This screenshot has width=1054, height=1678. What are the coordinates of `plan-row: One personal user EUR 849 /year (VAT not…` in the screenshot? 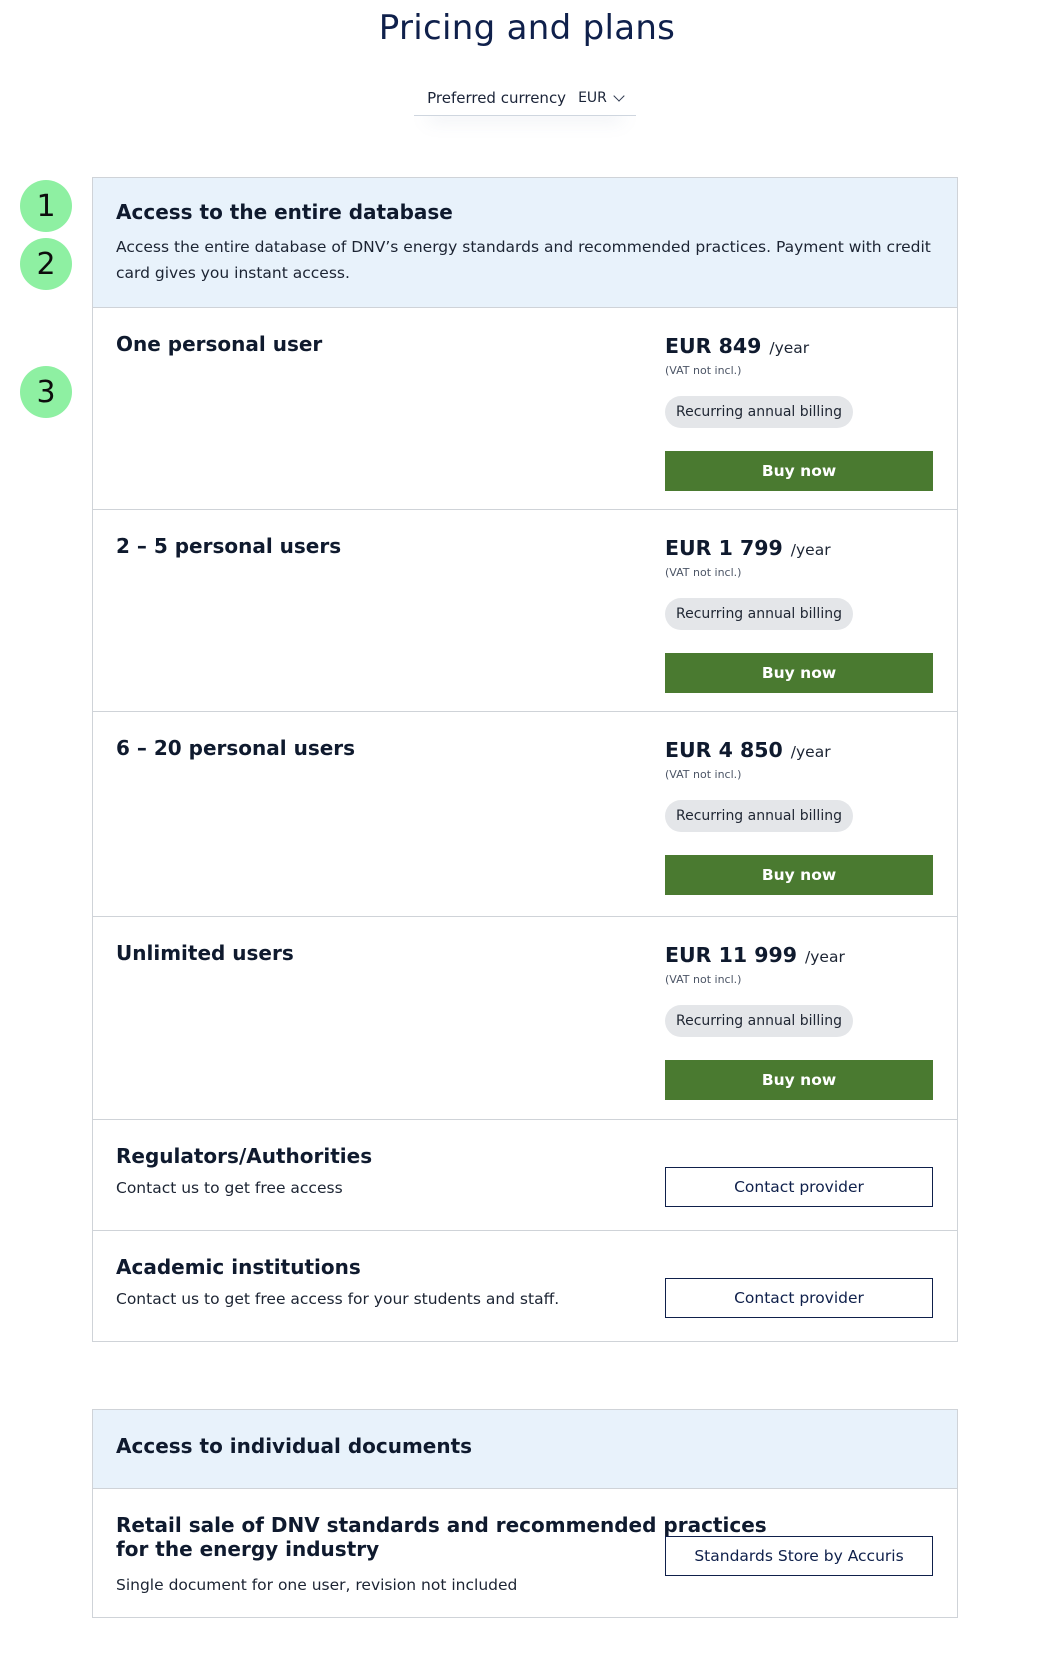 It's located at (525, 409).